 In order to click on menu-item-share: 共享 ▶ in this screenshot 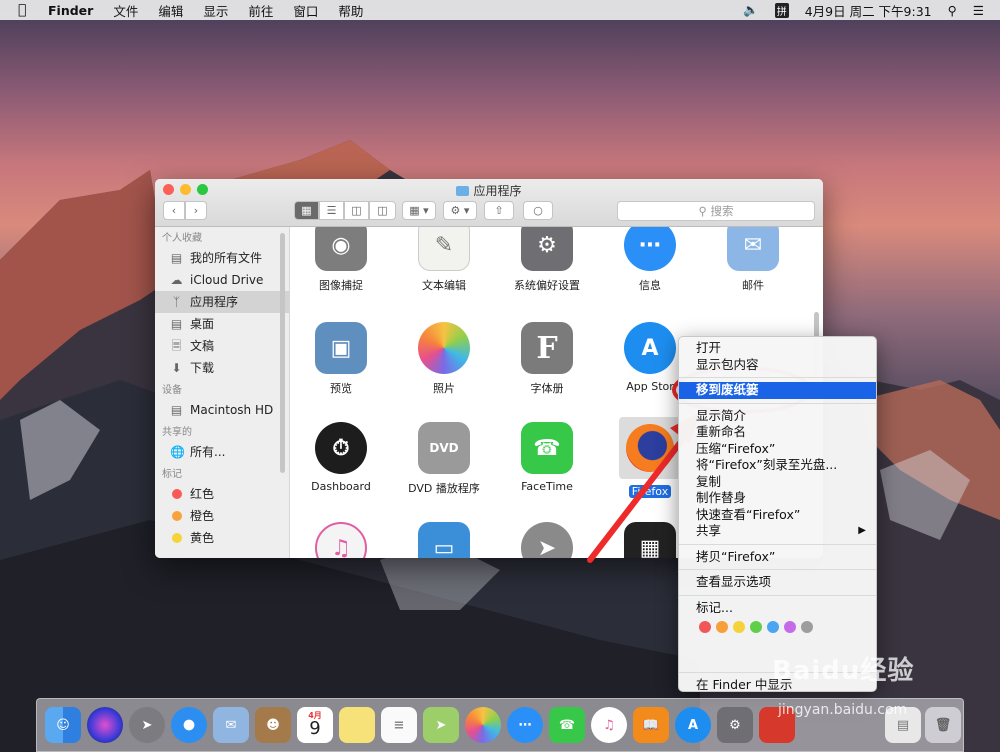, I will do `click(777, 531)`.